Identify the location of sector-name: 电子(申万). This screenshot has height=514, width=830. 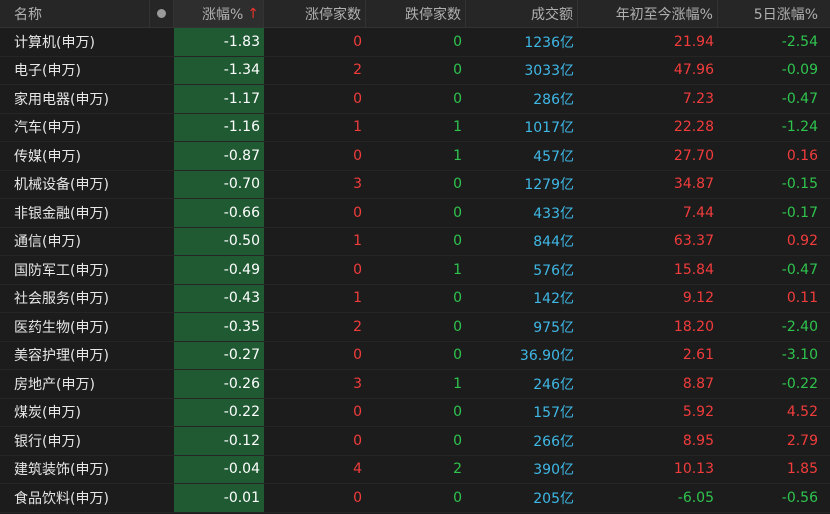
(47, 71).